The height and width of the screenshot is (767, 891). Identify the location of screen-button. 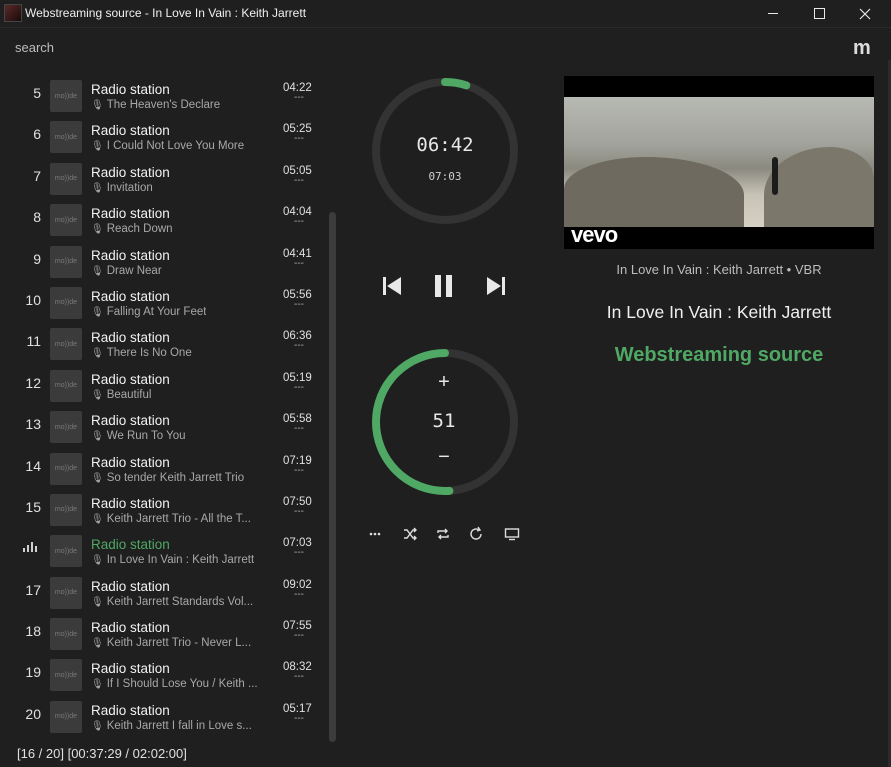
(512, 534).